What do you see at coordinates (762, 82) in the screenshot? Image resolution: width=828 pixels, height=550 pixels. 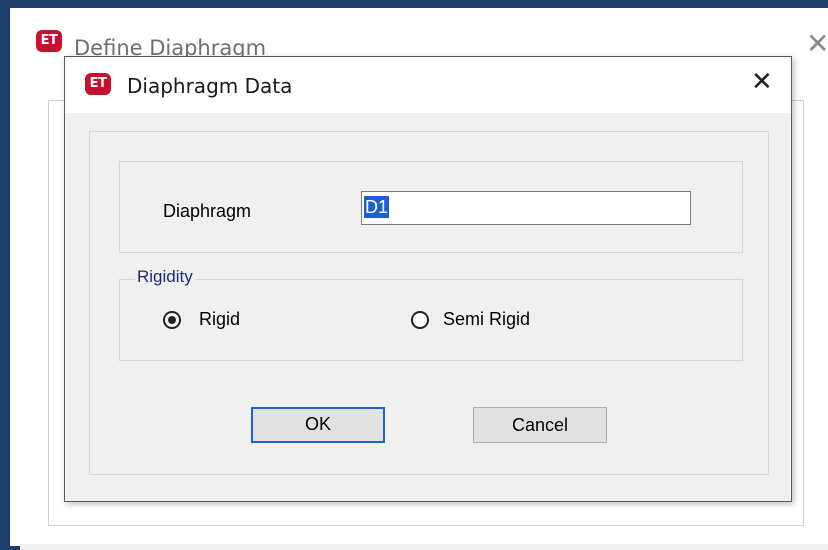 I see `dialog-close-icon: ✕` at bounding box center [762, 82].